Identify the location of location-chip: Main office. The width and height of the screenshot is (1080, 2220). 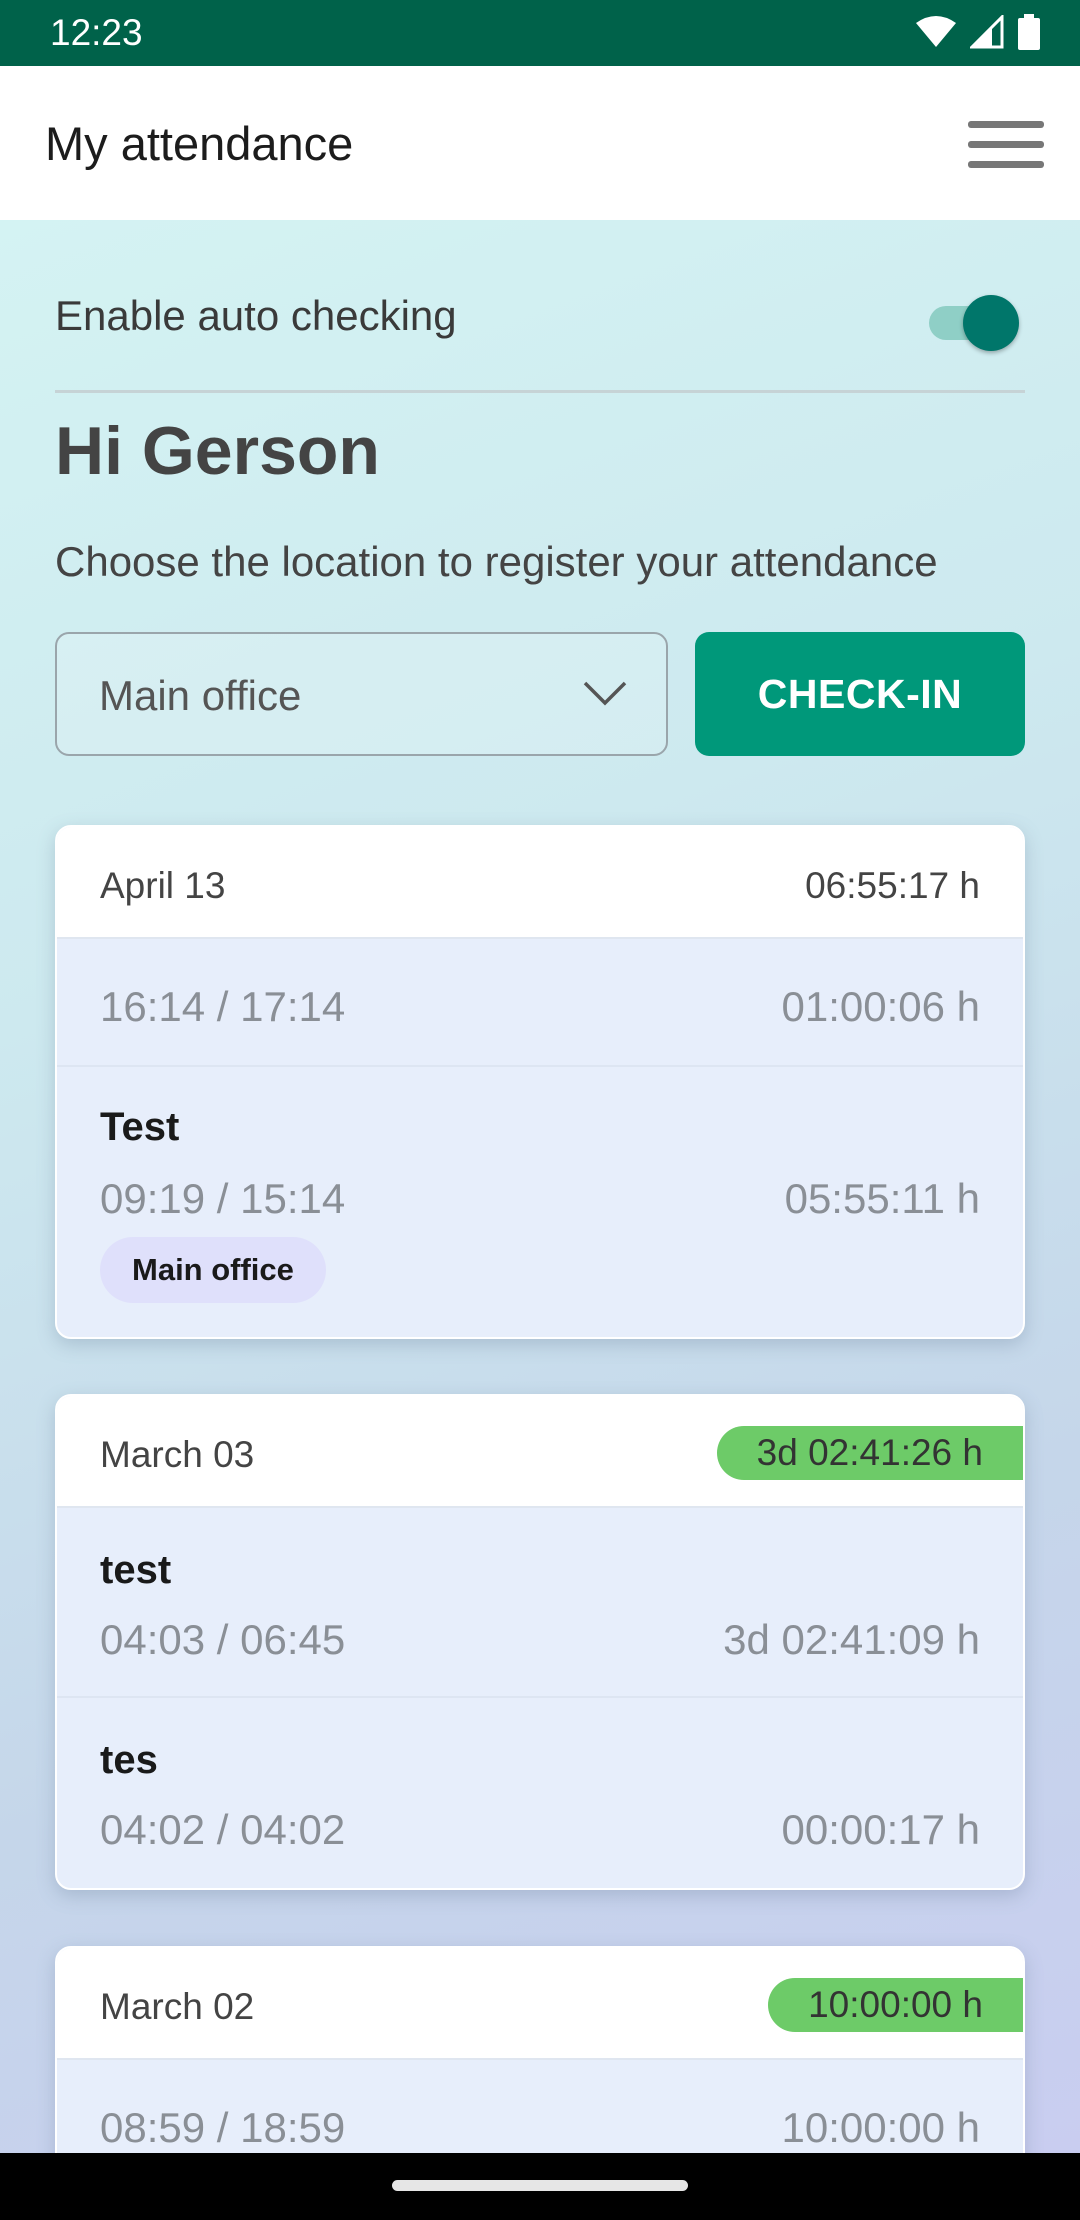
(213, 1270).